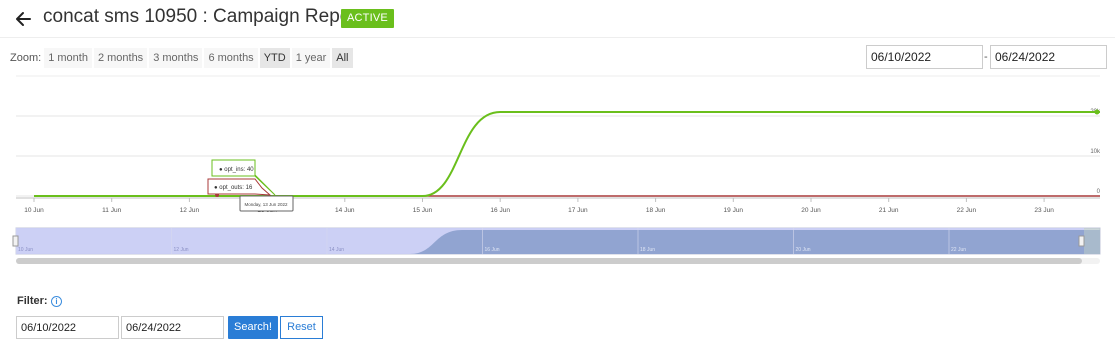  I want to click on reset-button: Reset, so click(301, 327).